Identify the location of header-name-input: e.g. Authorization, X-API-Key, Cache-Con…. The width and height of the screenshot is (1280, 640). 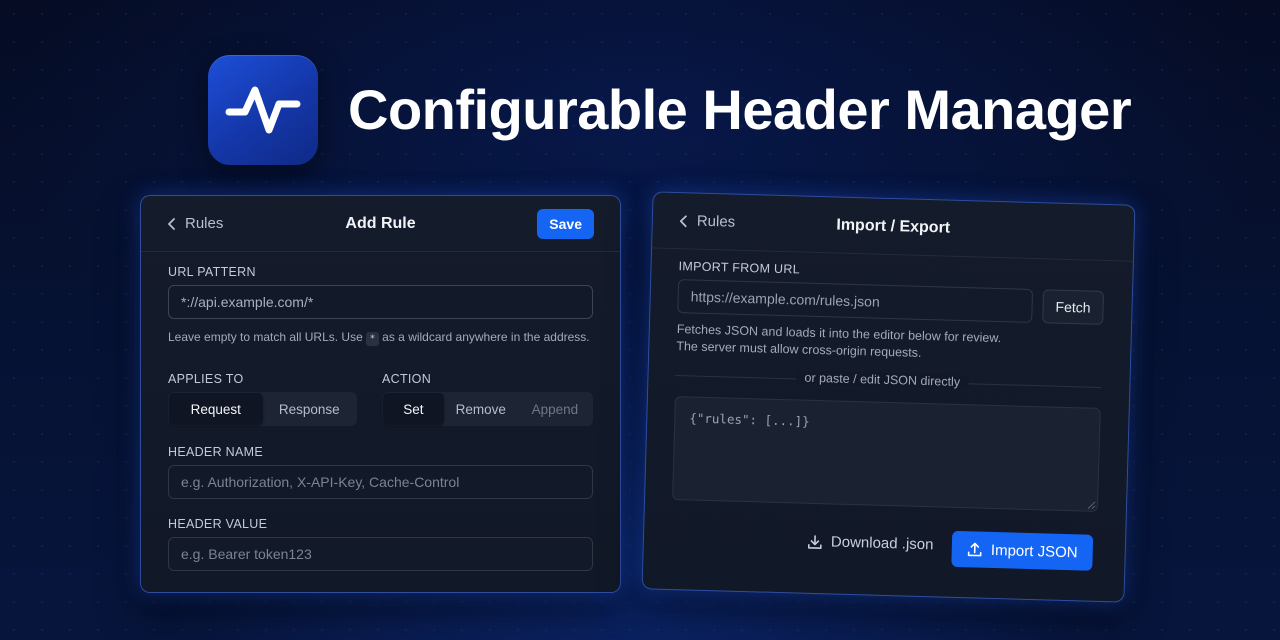
(380, 482).